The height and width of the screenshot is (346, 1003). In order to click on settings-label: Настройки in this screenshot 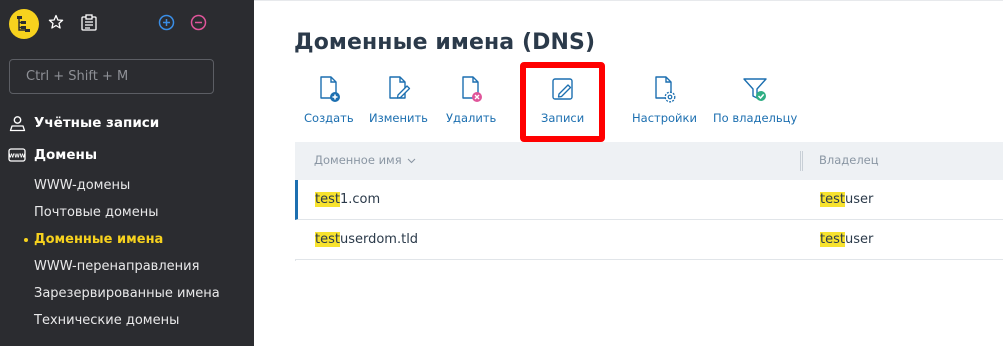, I will do `click(664, 118)`.